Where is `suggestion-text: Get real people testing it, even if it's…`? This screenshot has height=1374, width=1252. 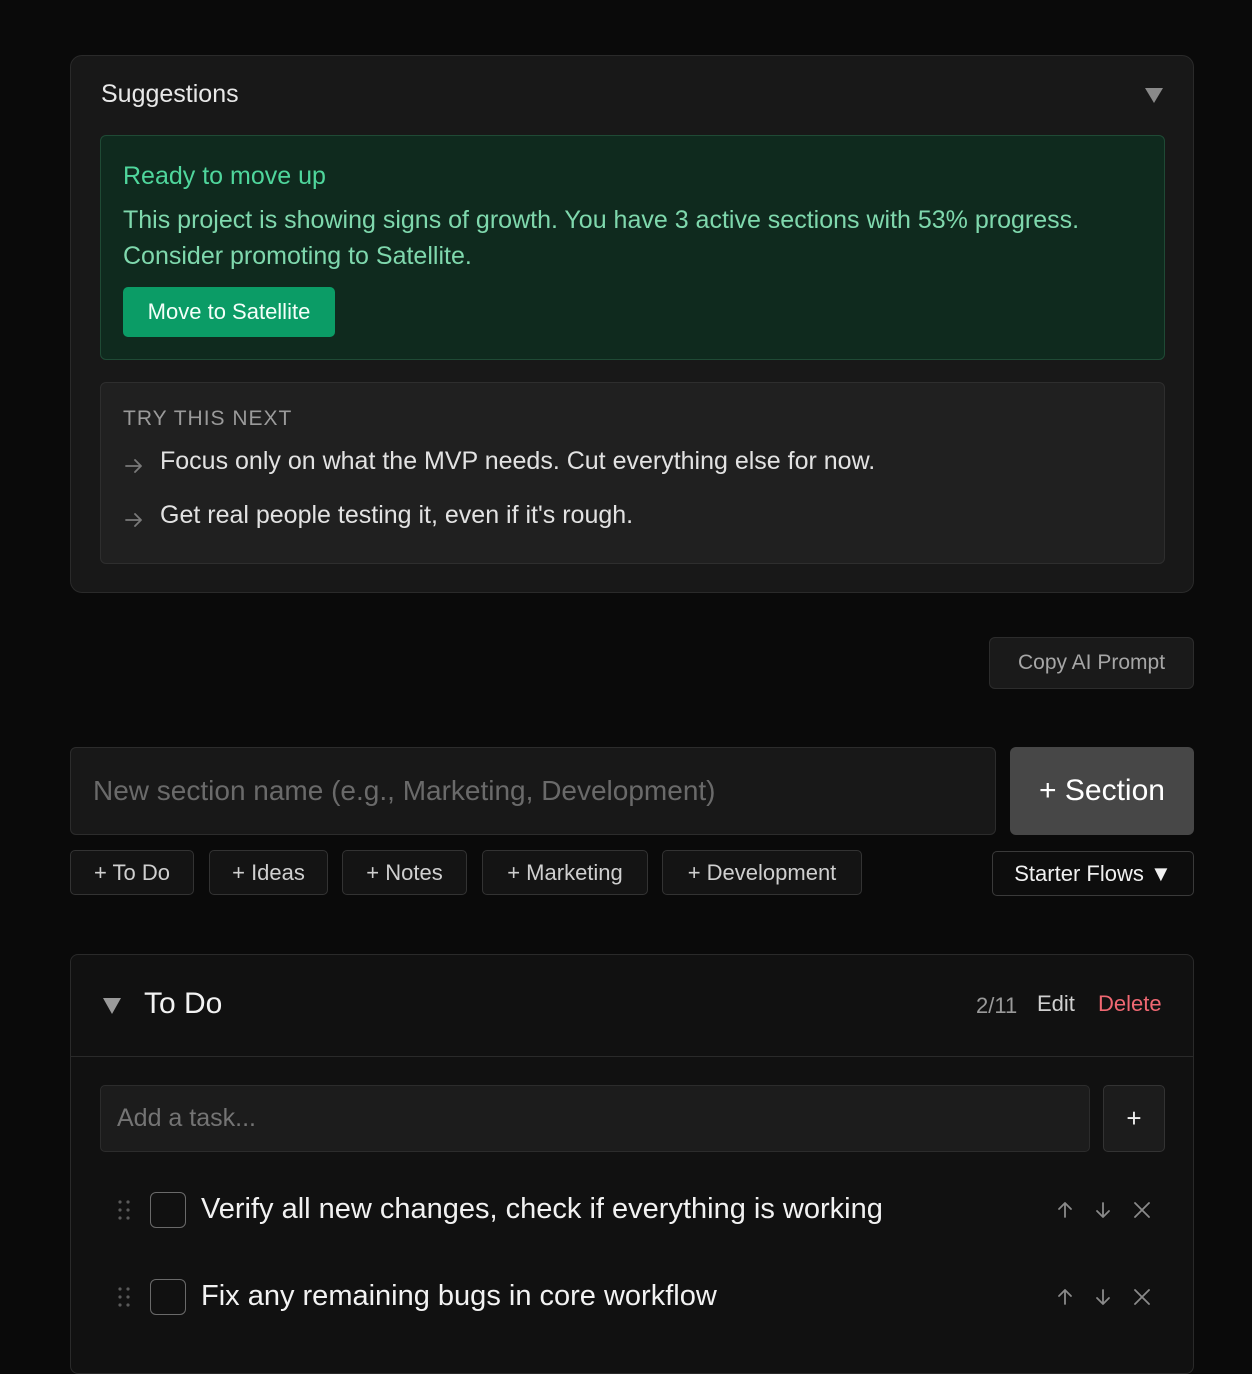 suggestion-text: Get real people testing it, even if it's… is located at coordinates (397, 515).